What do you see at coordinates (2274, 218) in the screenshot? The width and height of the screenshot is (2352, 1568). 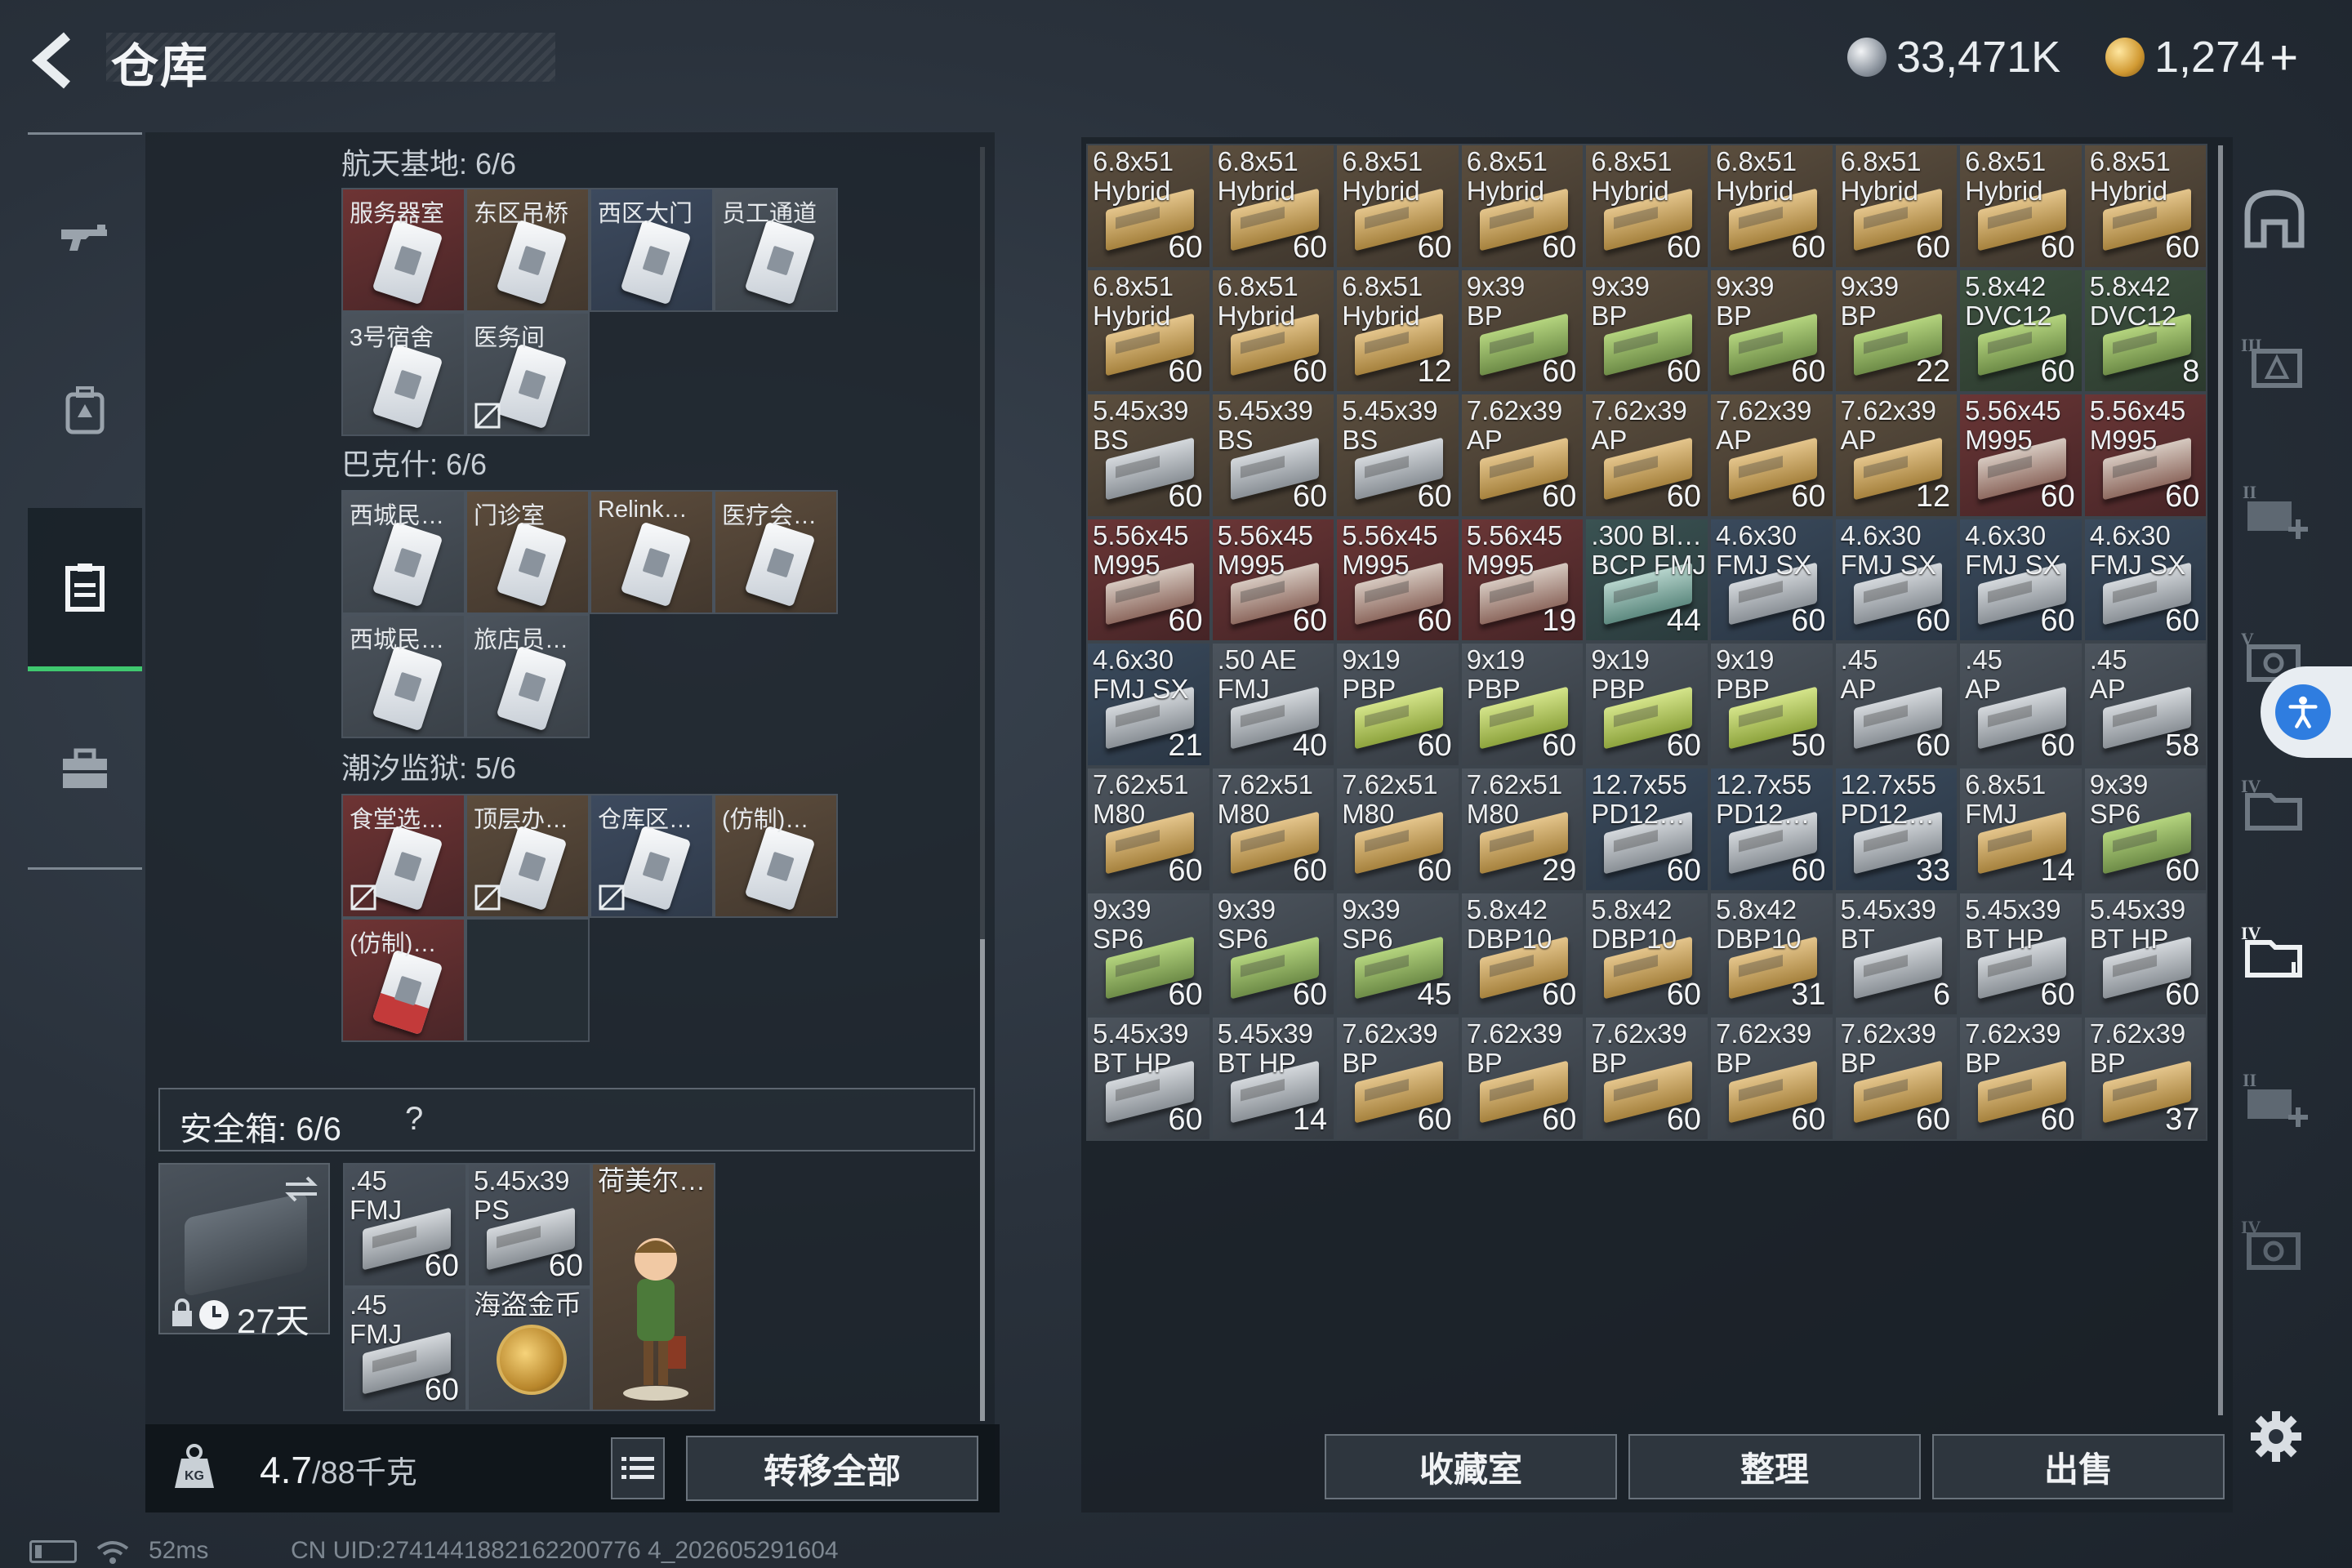 I see `home-tab` at bounding box center [2274, 218].